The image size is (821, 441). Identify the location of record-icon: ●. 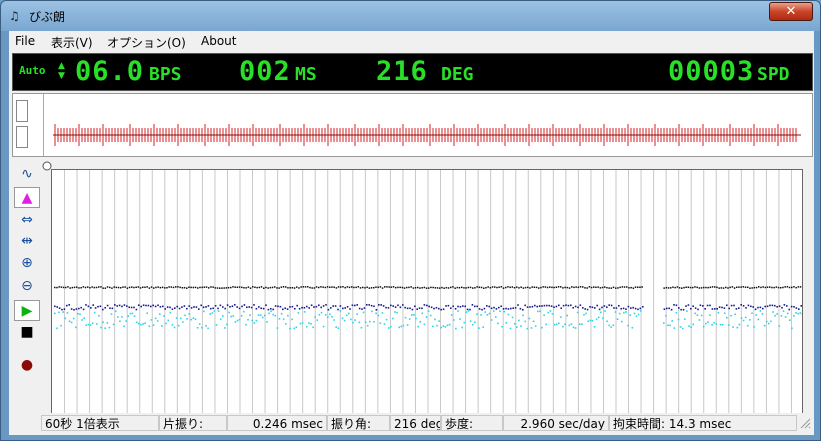
(27, 365).